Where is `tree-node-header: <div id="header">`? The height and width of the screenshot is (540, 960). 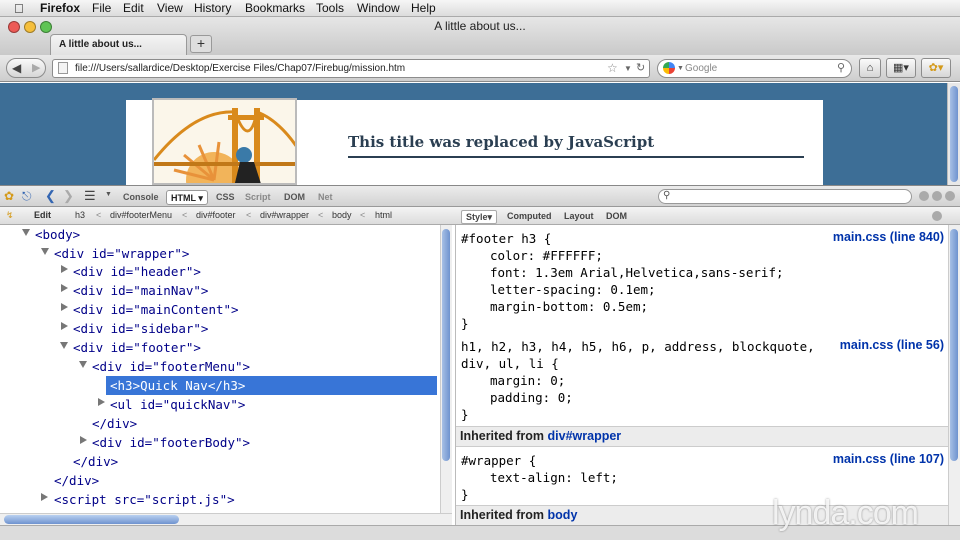
tree-node-header: <div id="header"> is located at coordinates (137, 271).